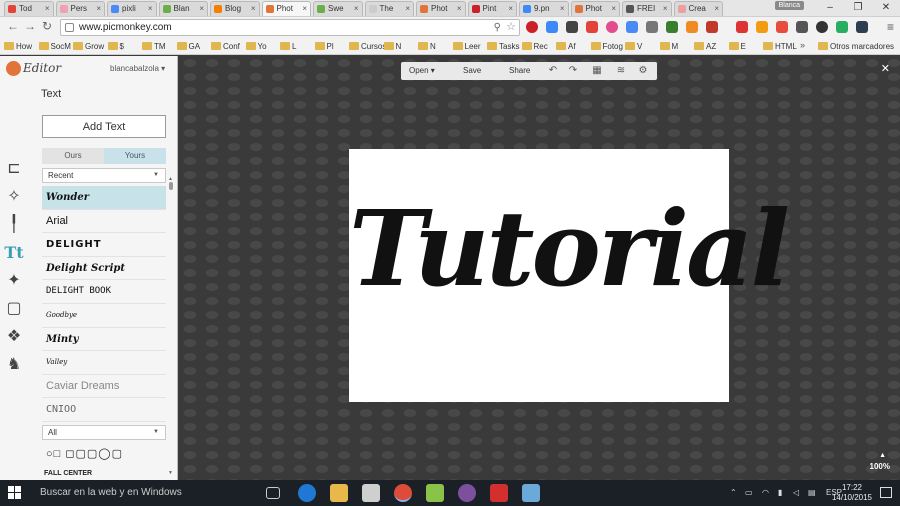 This screenshot has width=900, height=506. I want to click on font-list-item: DELIGHT, so click(104, 245).